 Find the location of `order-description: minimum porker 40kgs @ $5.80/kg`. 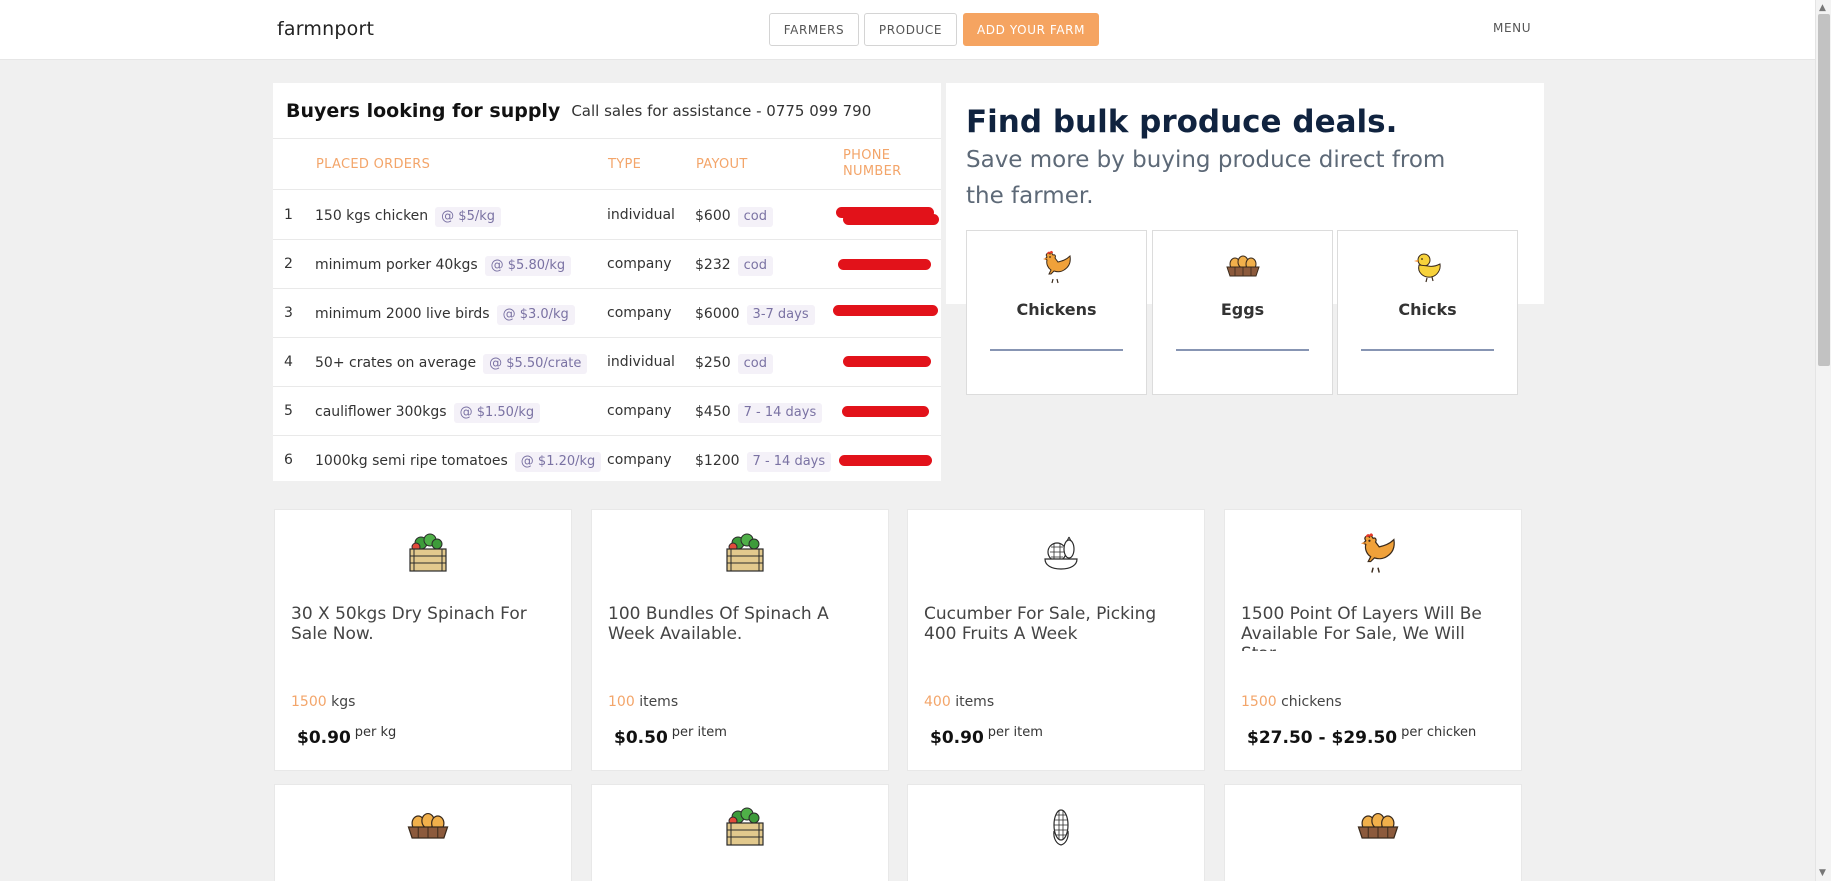

order-description: minimum porker 40kgs @ $5.80/kg is located at coordinates (443, 266).